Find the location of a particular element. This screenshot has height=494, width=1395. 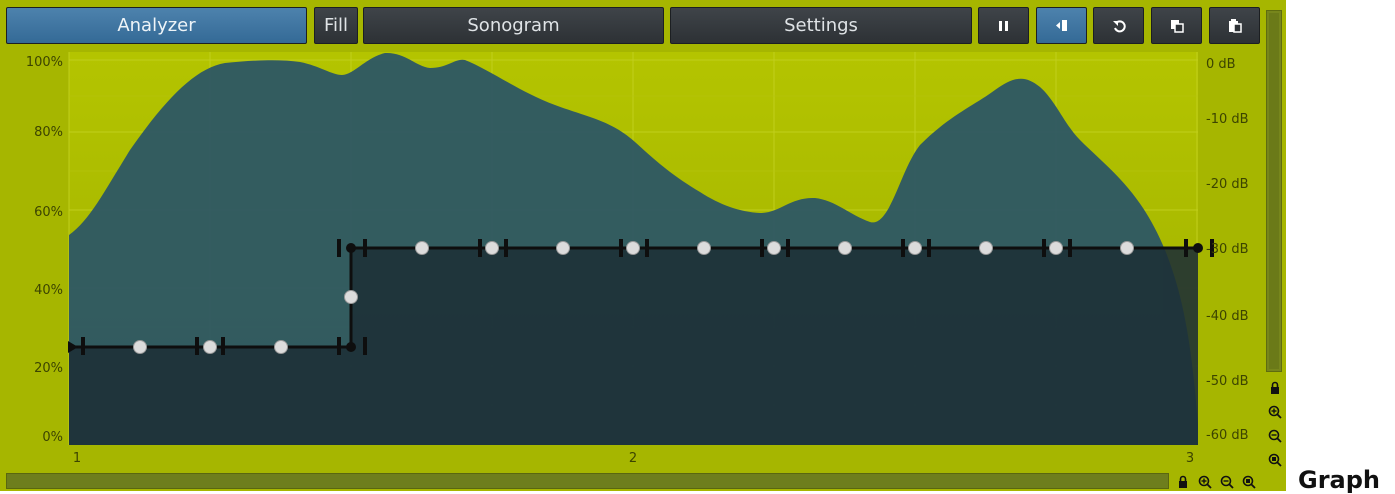

y-right-tick: -60 dB is located at coordinates (1227, 435).